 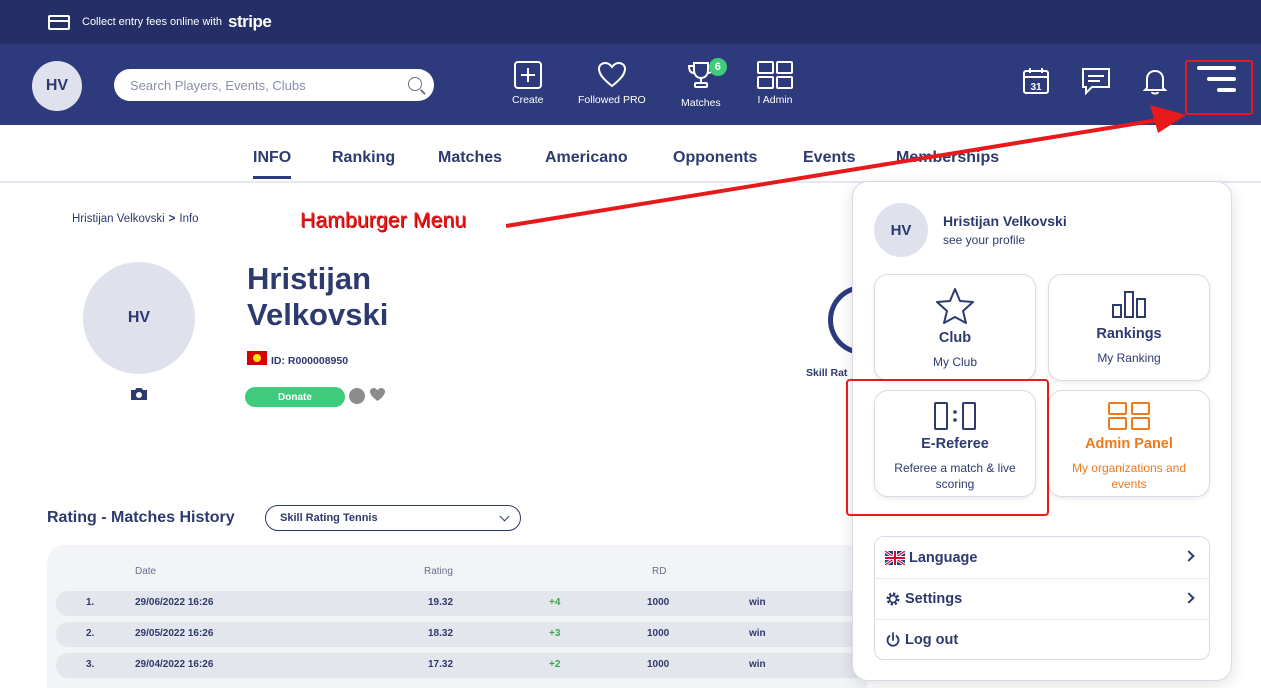 What do you see at coordinates (1005, 221) in the screenshot?
I see `menu-user-name: Hristijan Velkovski` at bounding box center [1005, 221].